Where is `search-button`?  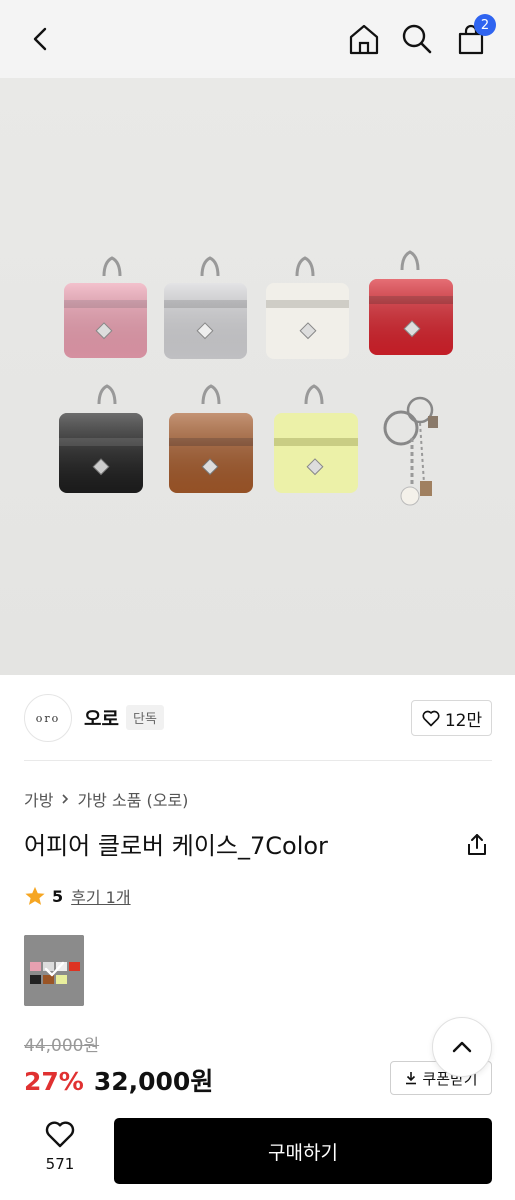
search-button is located at coordinates (417, 39).